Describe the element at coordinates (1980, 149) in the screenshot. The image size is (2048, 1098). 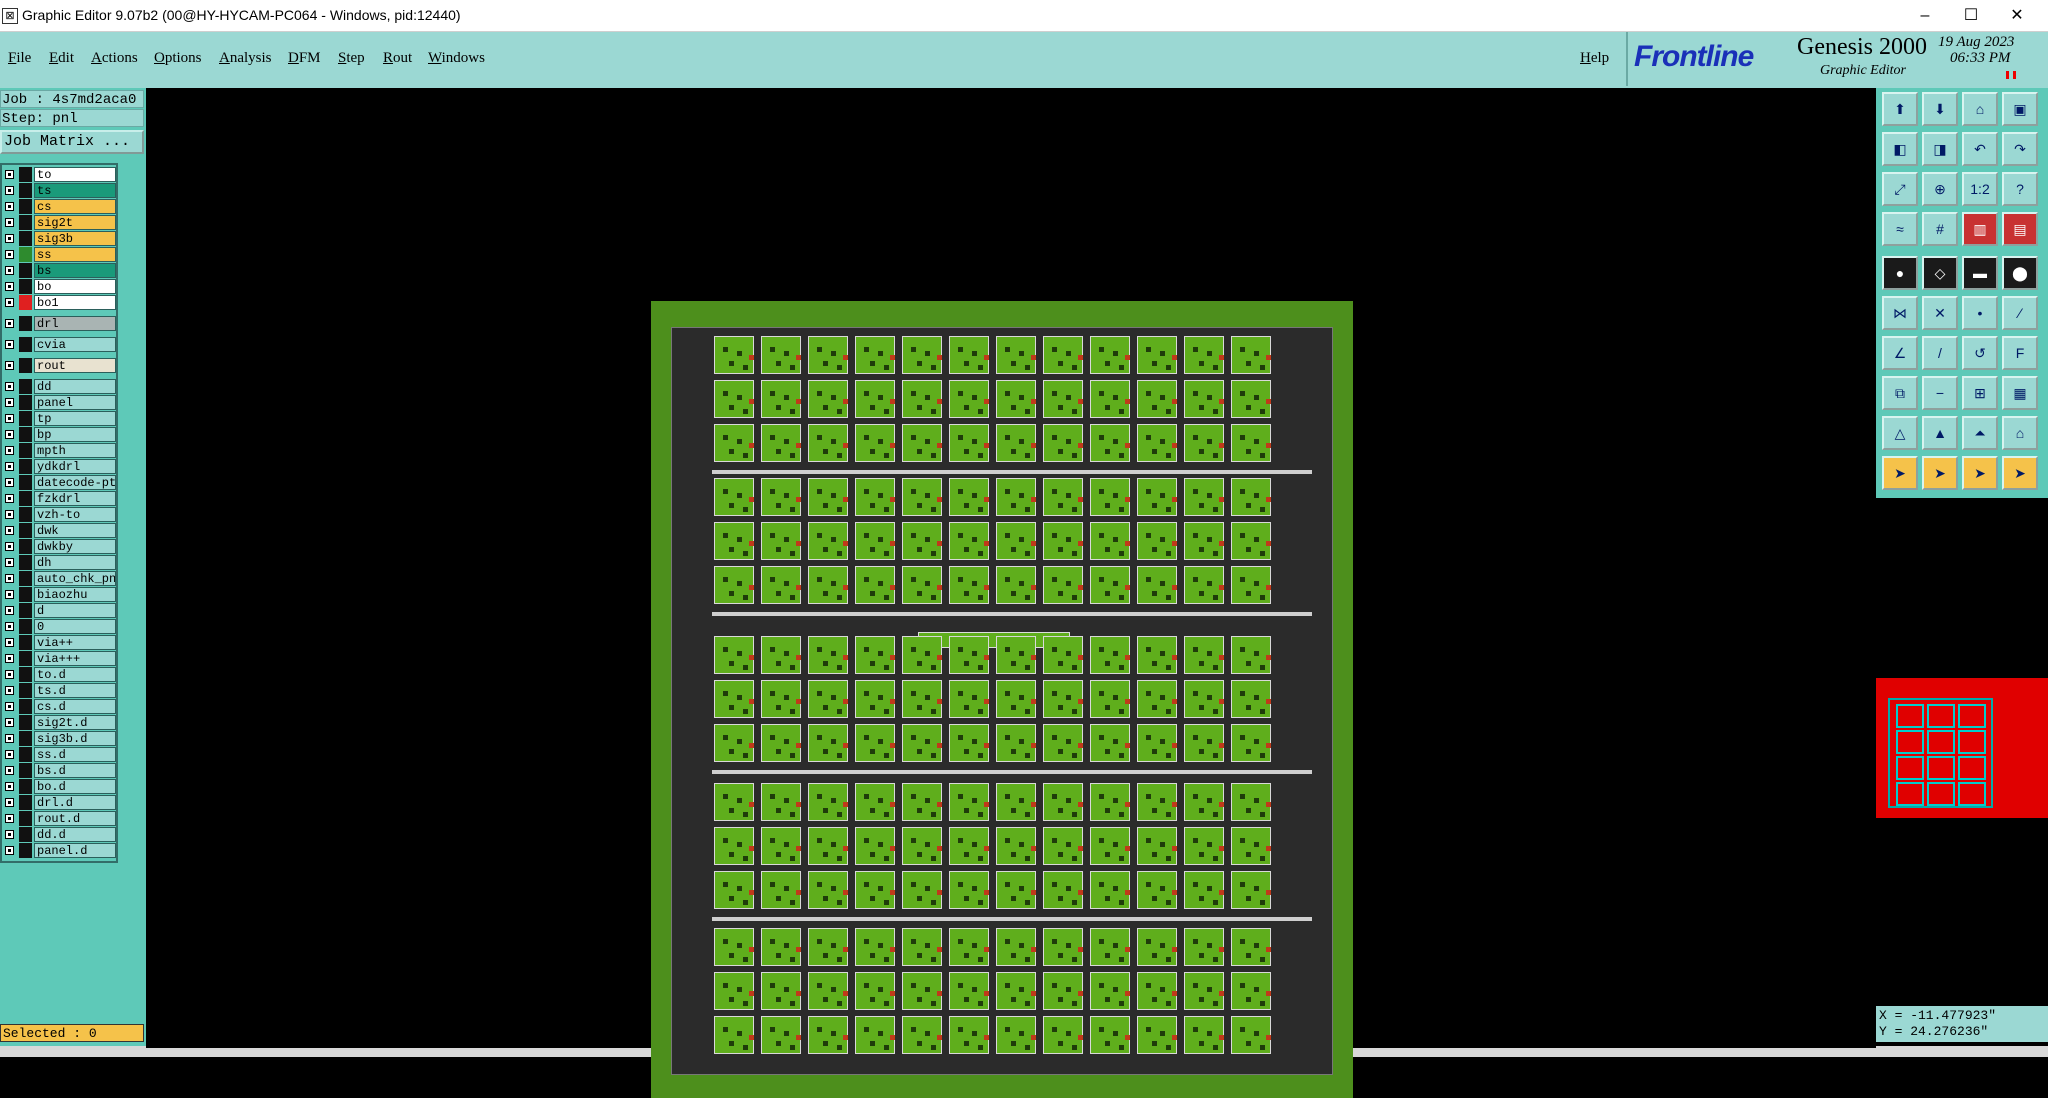
I see `undo-icon: ↶` at that location.